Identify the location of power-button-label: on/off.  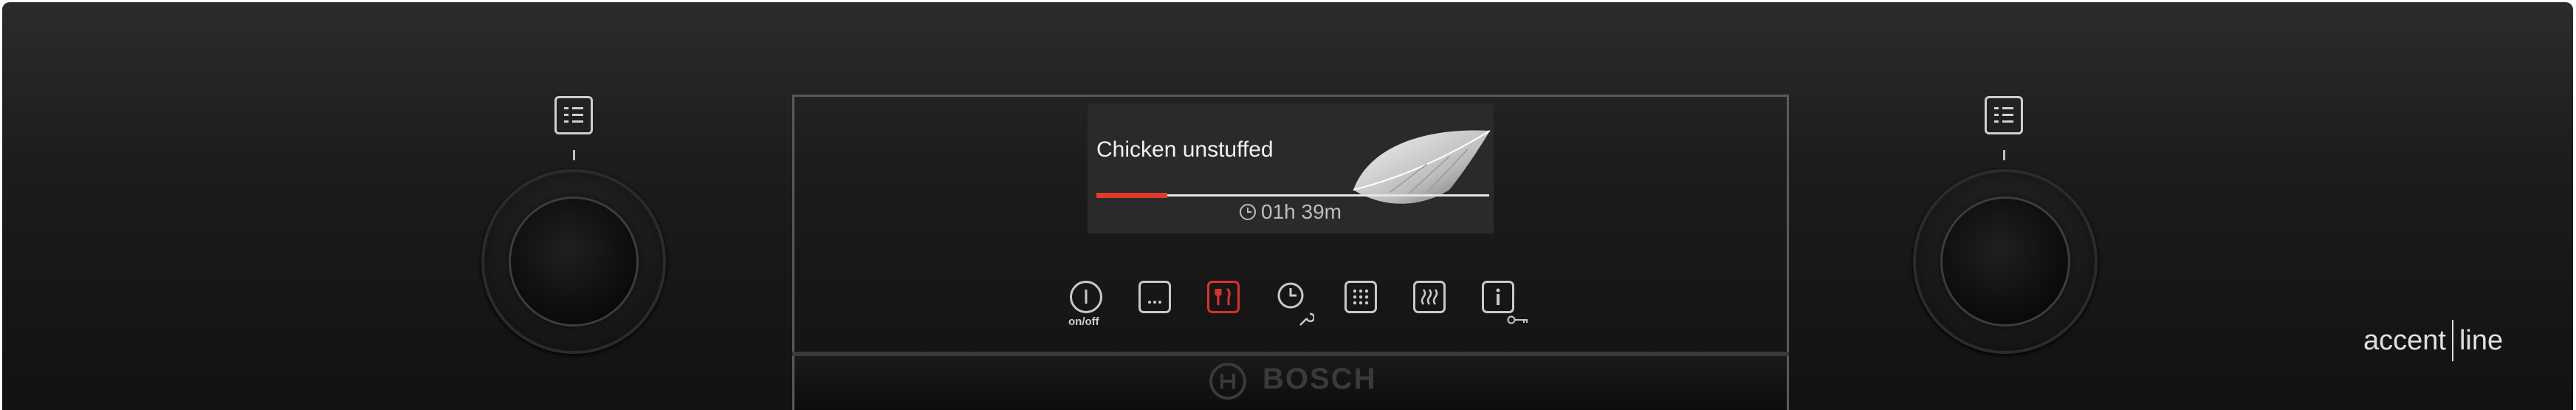
(1083, 322).